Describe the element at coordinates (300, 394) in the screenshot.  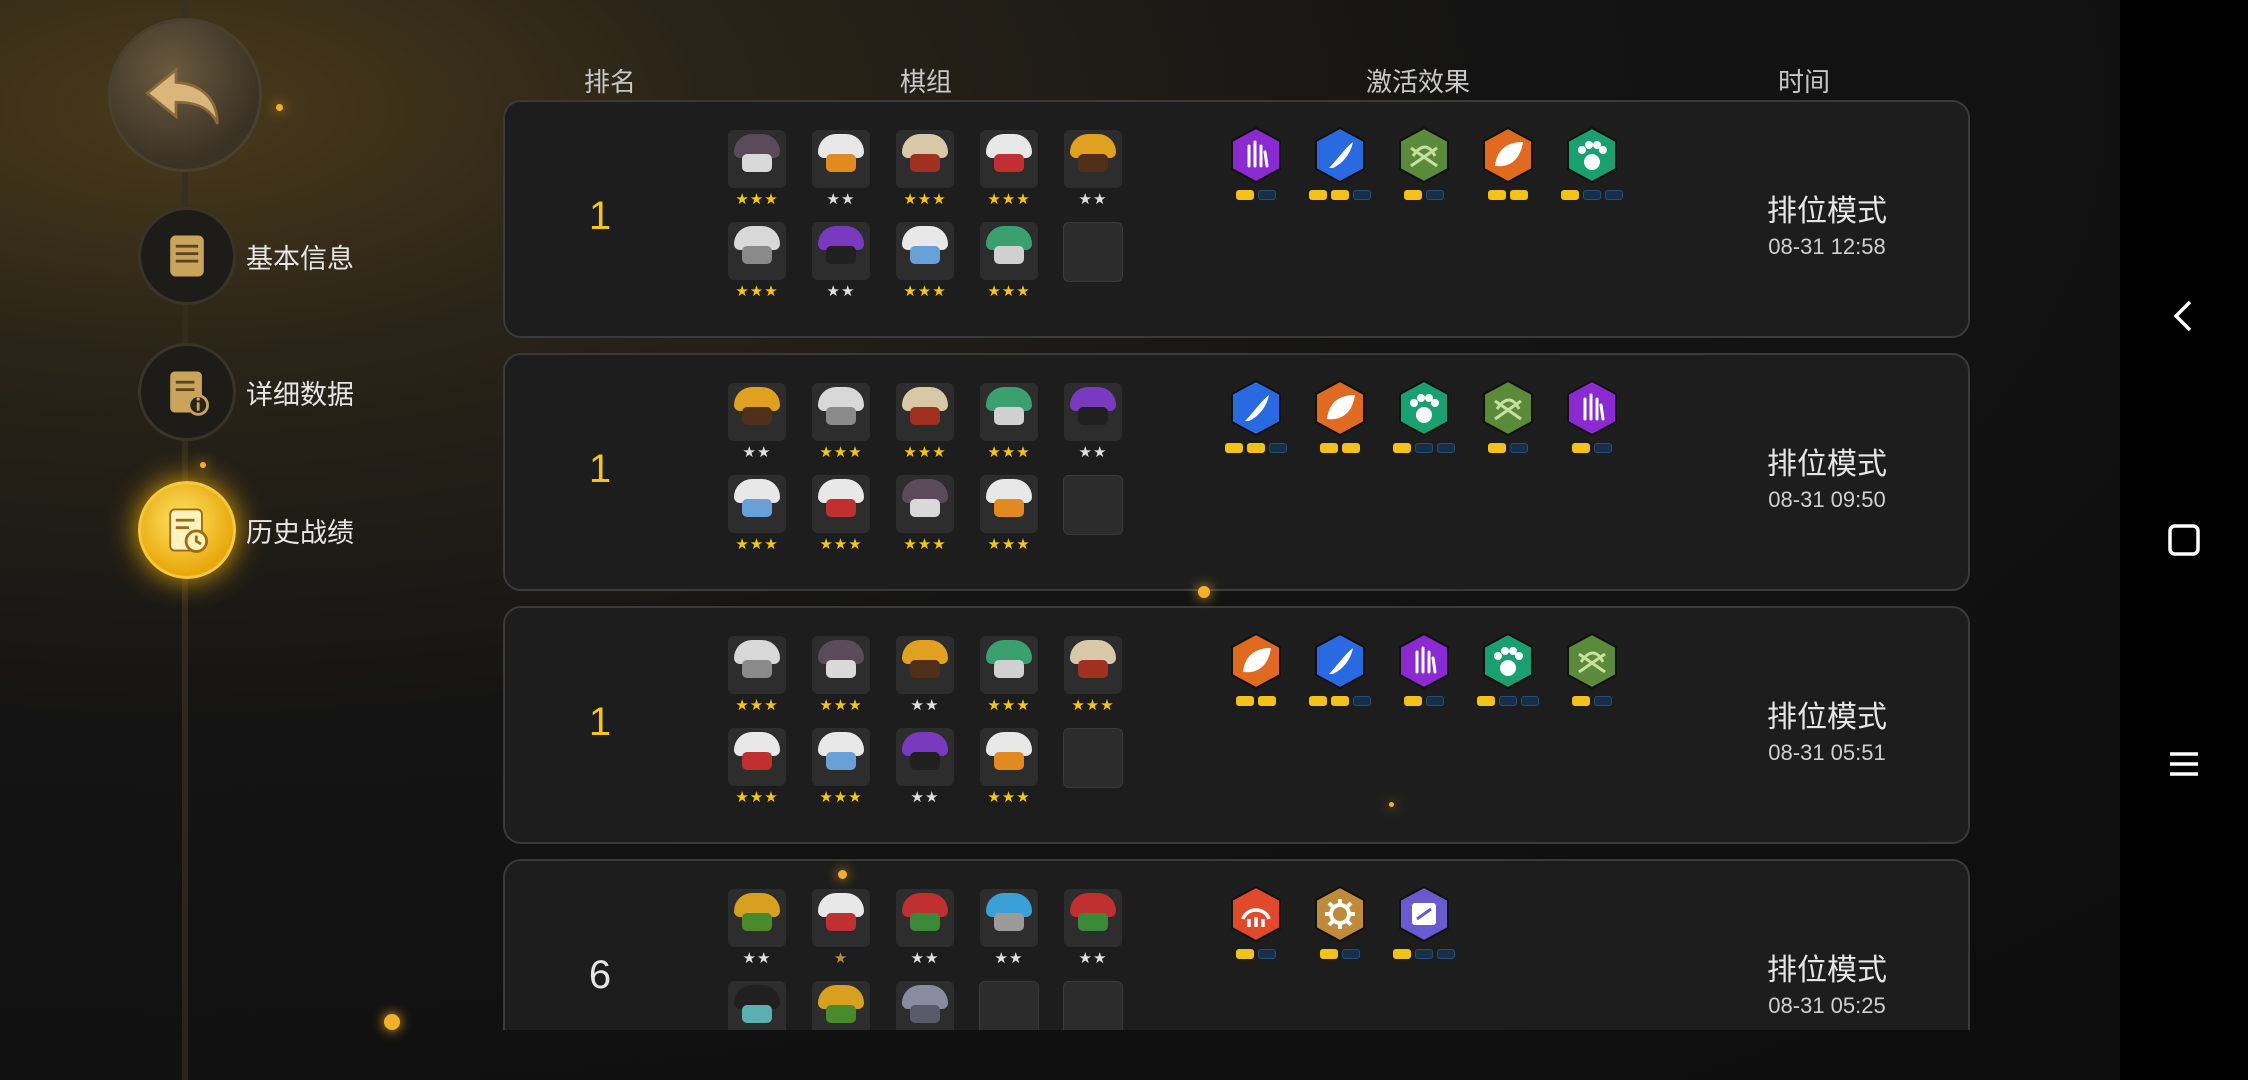
I see `nav-label: 详细数据` at that location.